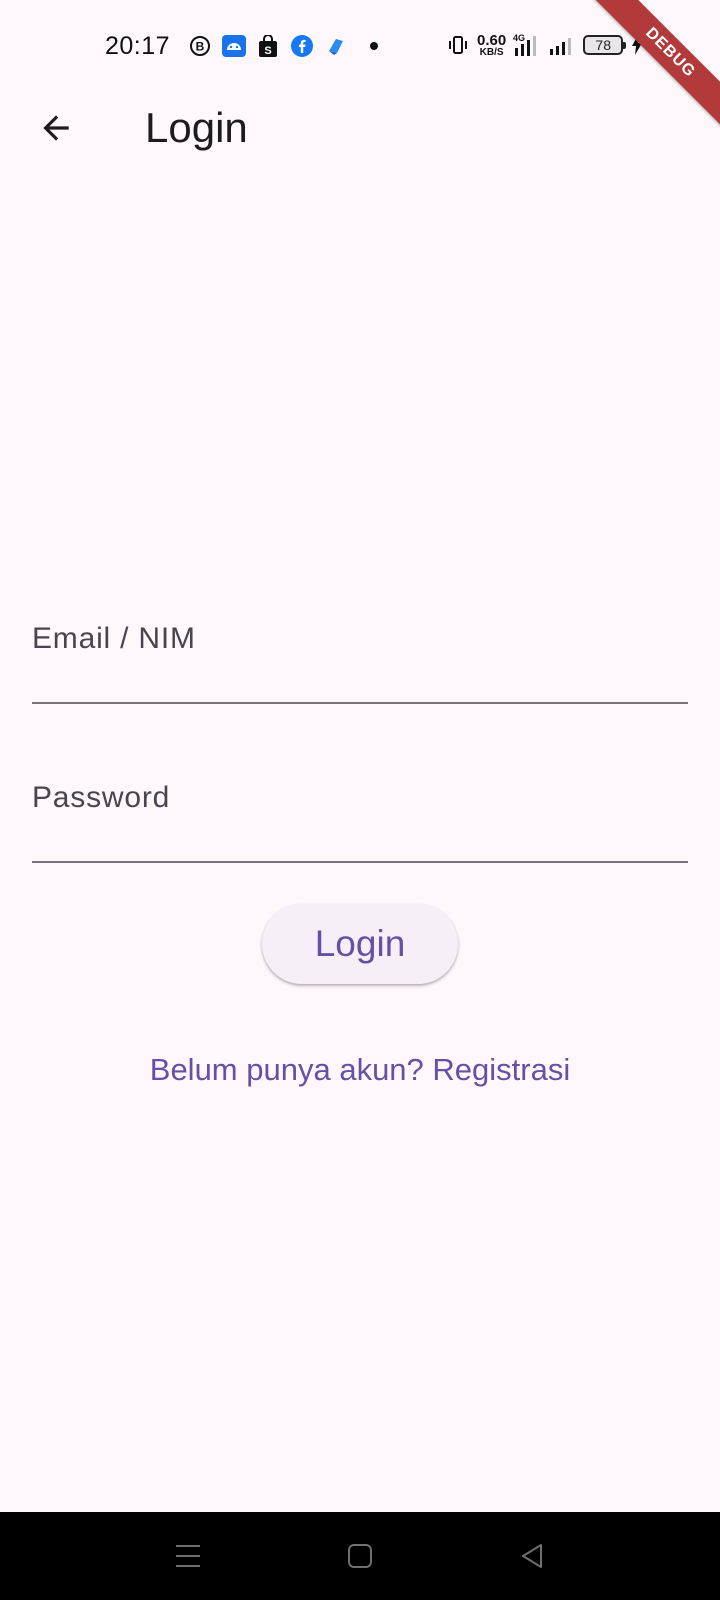 The width and height of the screenshot is (720, 1600). I want to click on notification-icons: B S, so click(283, 46).